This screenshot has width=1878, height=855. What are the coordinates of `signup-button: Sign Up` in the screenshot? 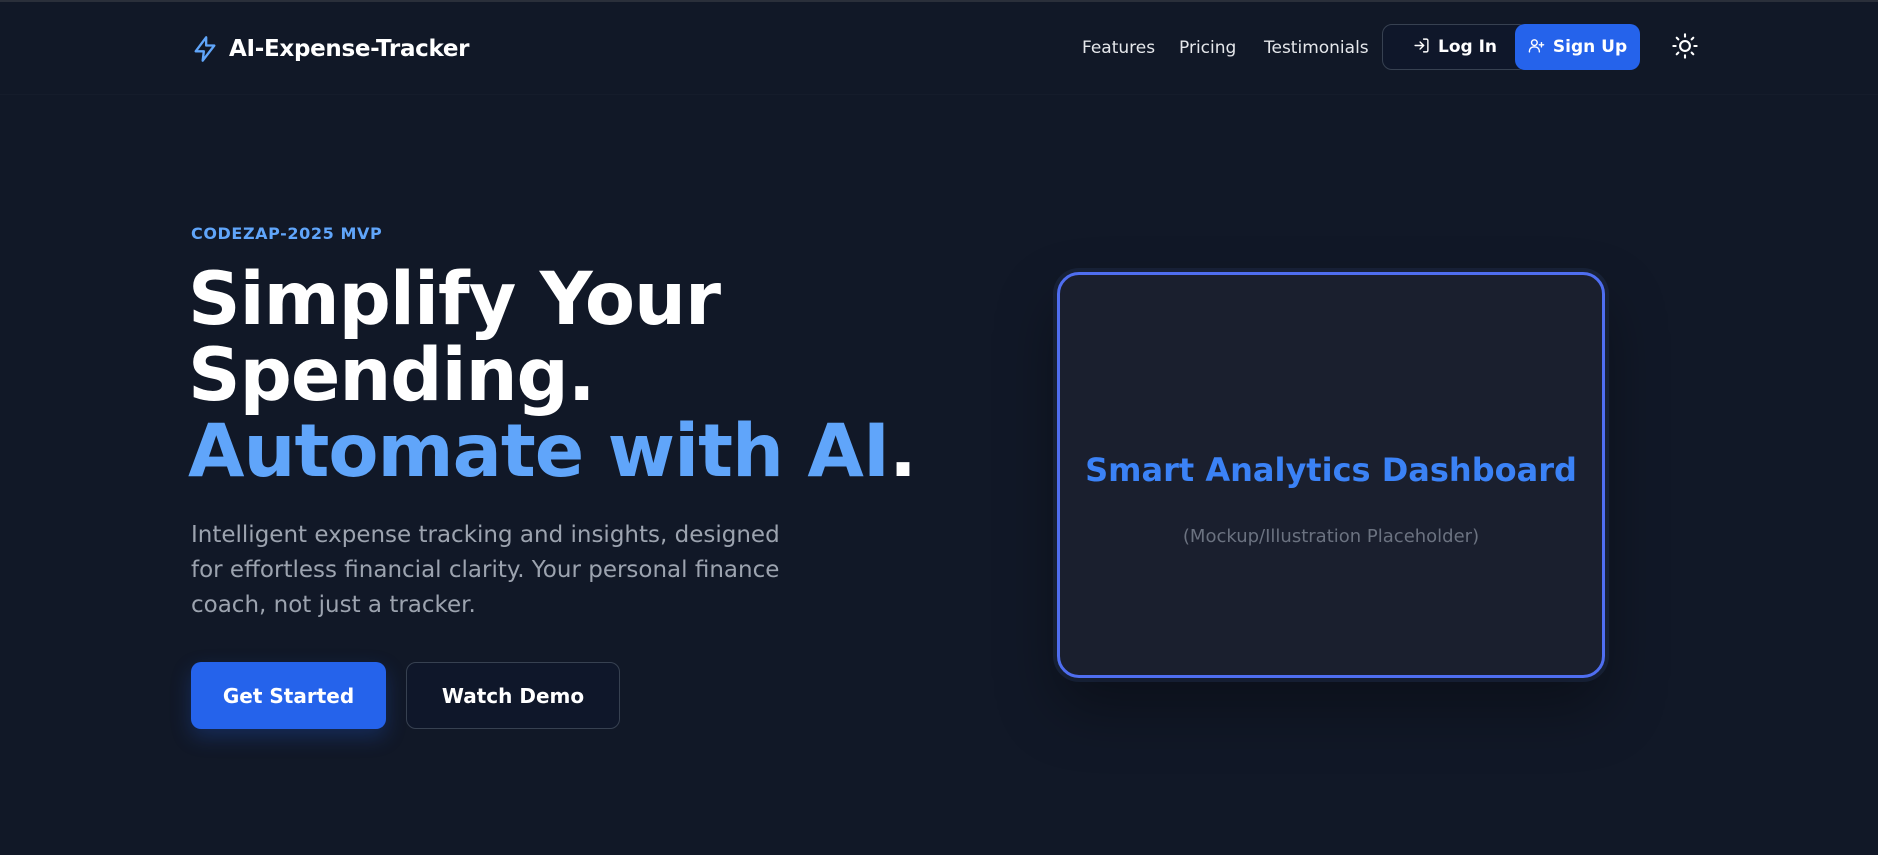 It's located at (1577, 47).